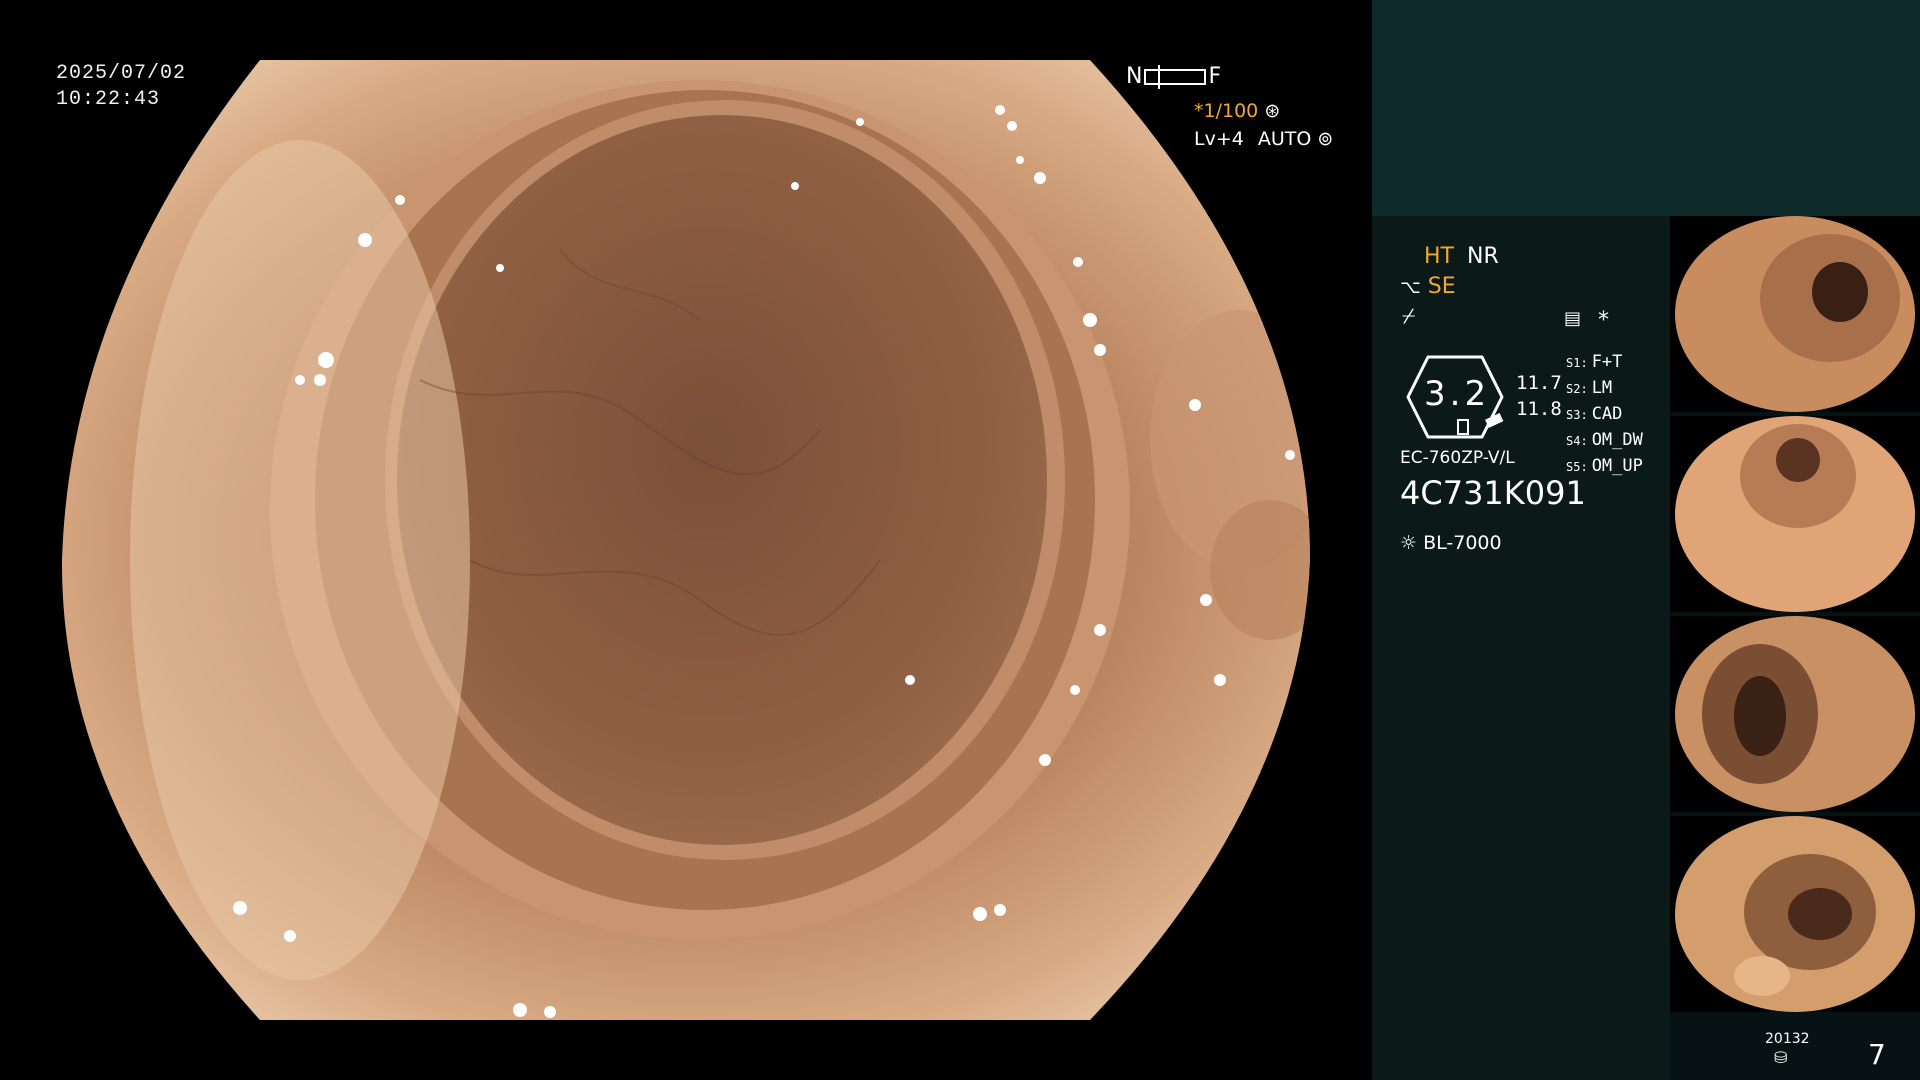  What do you see at coordinates (1457, 458) in the screenshot?
I see `scope-model: EC-760ZP-V/L` at bounding box center [1457, 458].